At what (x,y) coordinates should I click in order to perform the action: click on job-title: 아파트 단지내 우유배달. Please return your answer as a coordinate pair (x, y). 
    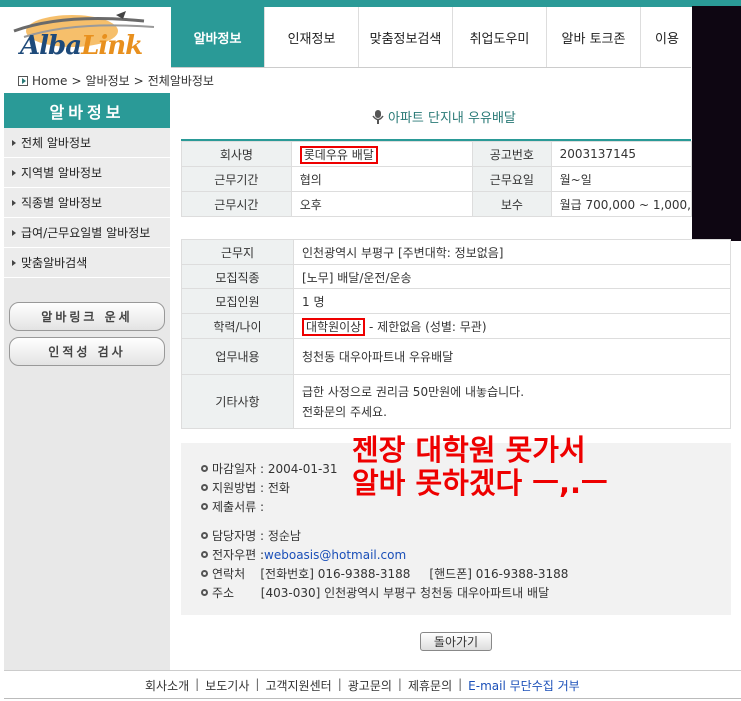
    Looking at the image, I should click on (444, 116).